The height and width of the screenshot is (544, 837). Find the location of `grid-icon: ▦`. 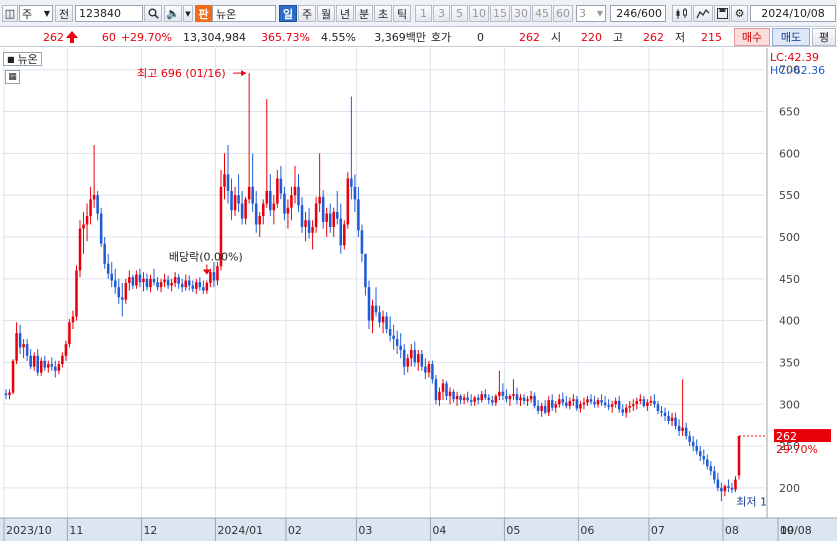

grid-icon: ▦ is located at coordinates (12, 77).